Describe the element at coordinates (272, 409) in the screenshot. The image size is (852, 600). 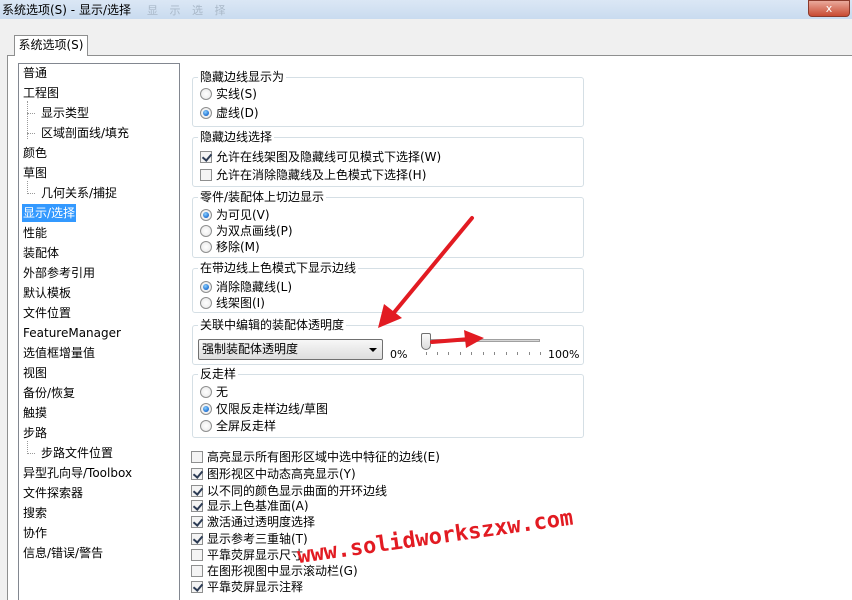
I see `radio-label: 仅限反走样边线/草图` at that location.